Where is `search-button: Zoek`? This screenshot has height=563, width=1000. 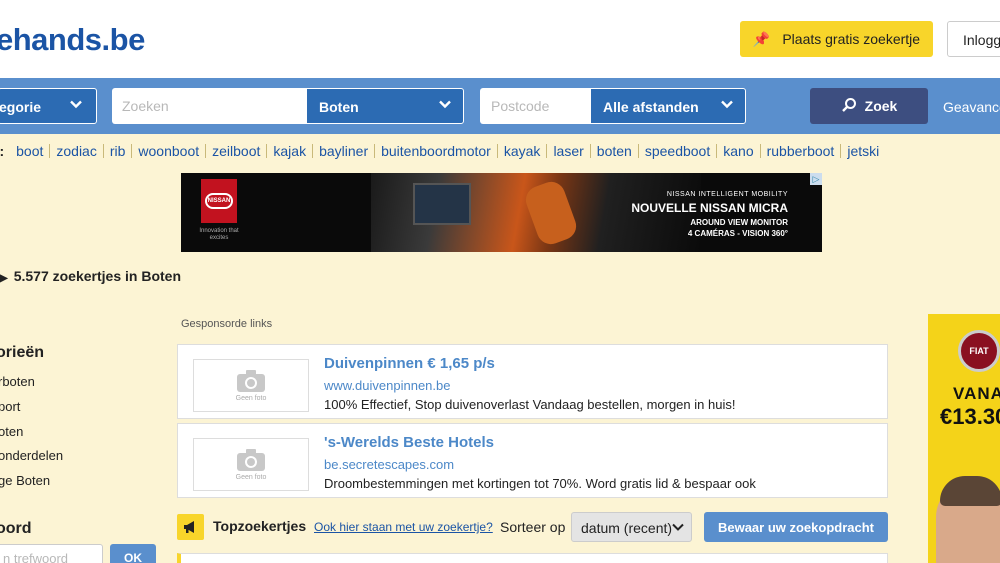 search-button: Zoek is located at coordinates (869, 106).